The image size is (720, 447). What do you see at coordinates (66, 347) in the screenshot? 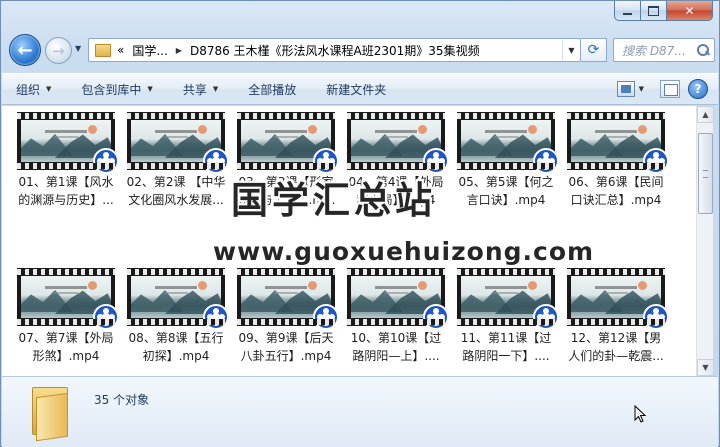
I see `file-name: 07、第7课【外局 形煞】.mp4` at bounding box center [66, 347].